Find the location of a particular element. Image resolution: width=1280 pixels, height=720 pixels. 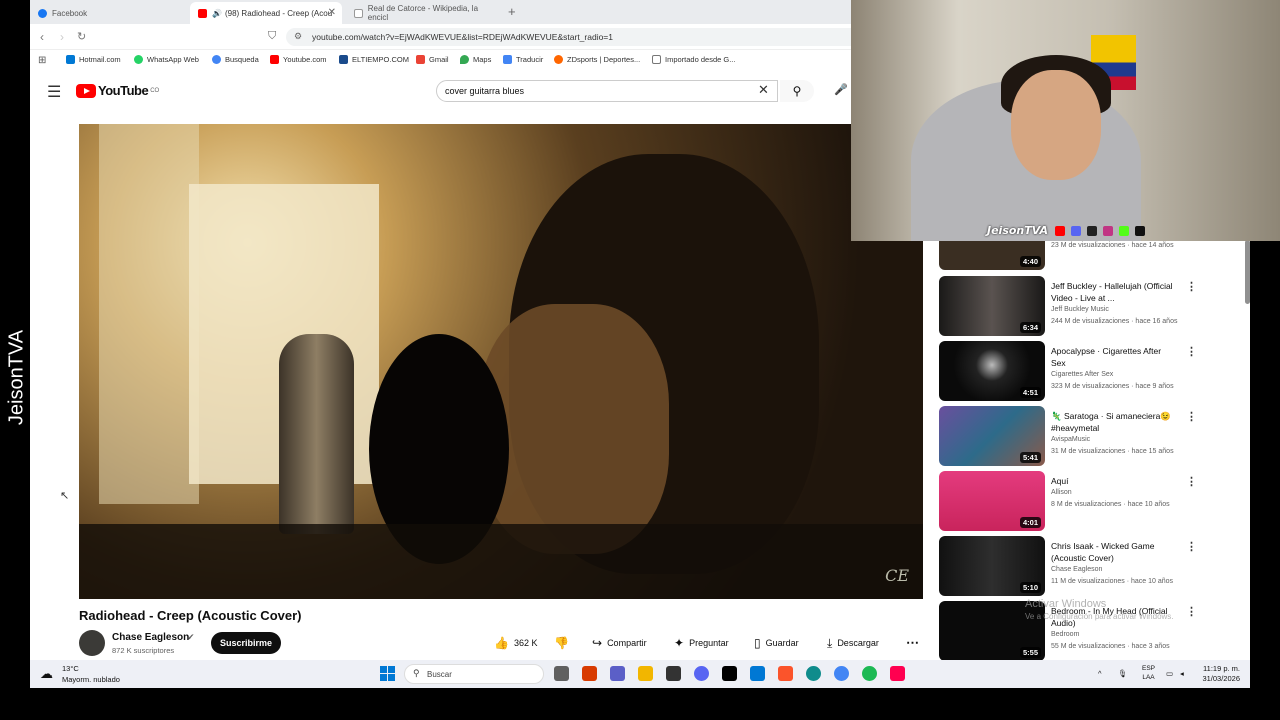

edge-icon is located at coordinates (813, 673).